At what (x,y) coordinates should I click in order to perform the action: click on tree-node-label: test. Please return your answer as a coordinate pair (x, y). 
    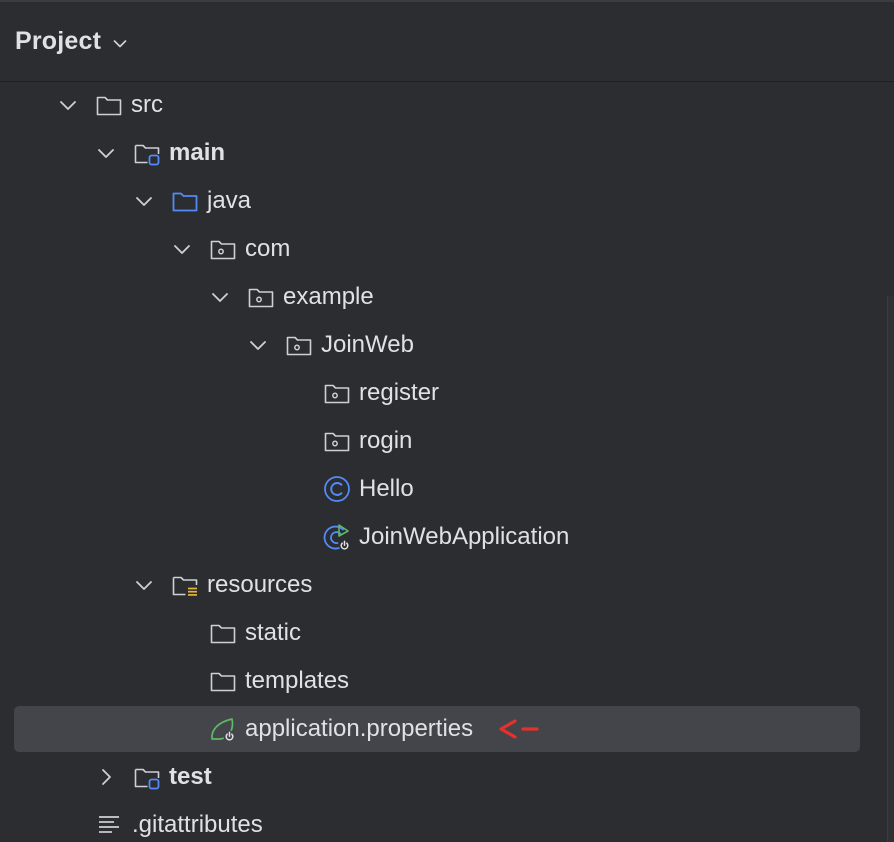
    Looking at the image, I should click on (190, 776).